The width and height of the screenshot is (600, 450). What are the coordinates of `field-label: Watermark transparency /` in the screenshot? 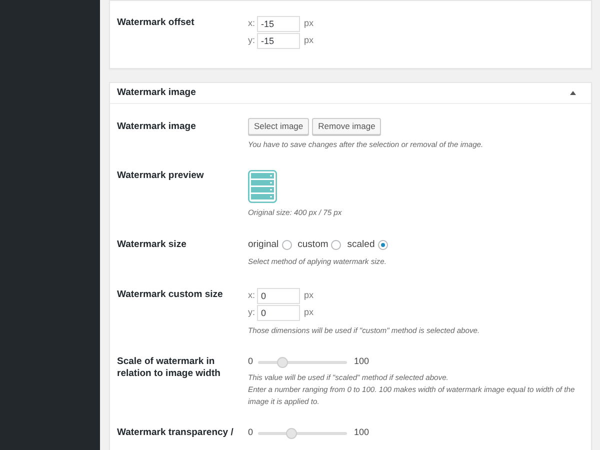 It's located at (175, 433).